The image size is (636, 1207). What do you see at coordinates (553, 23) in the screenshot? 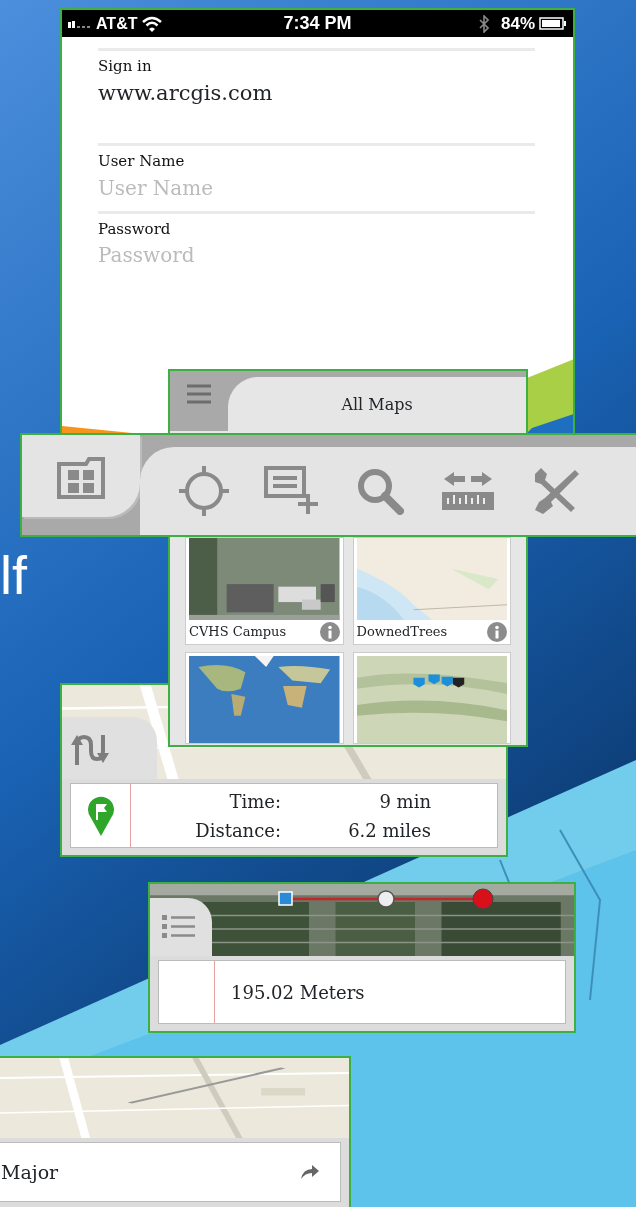
I see `battery-icon` at bounding box center [553, 23].